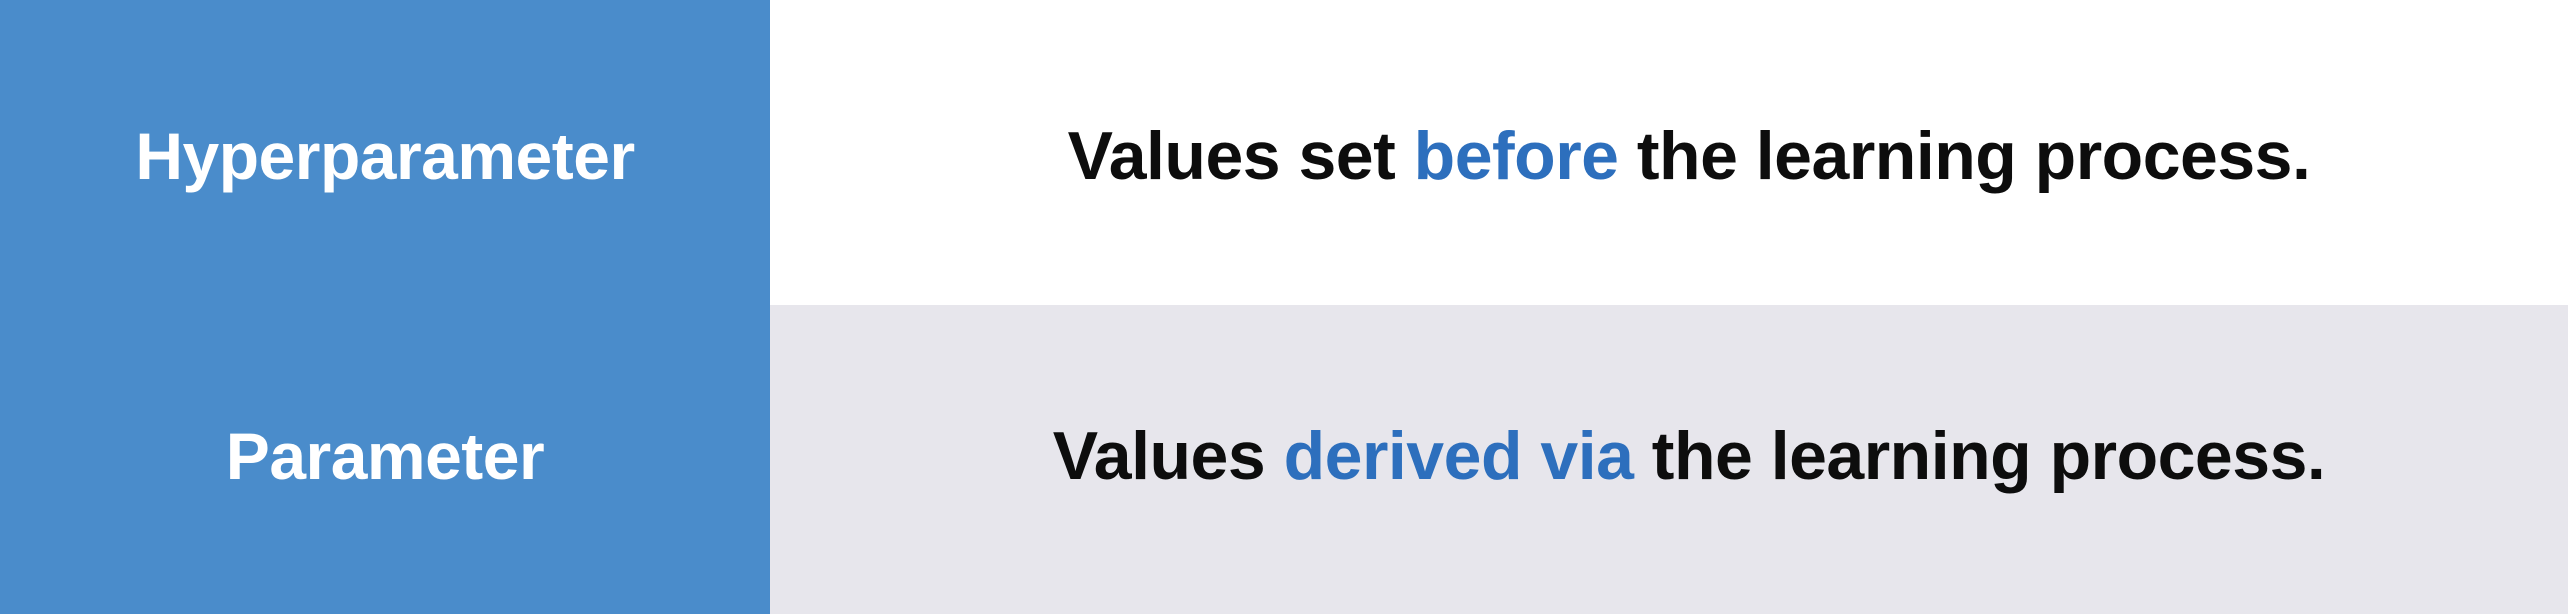 The width and height of the screenshot is (2568, 614). Describe the element at coordinates (1168, 455) in the screenshot. I see `definition-text-start: Values` at that location.